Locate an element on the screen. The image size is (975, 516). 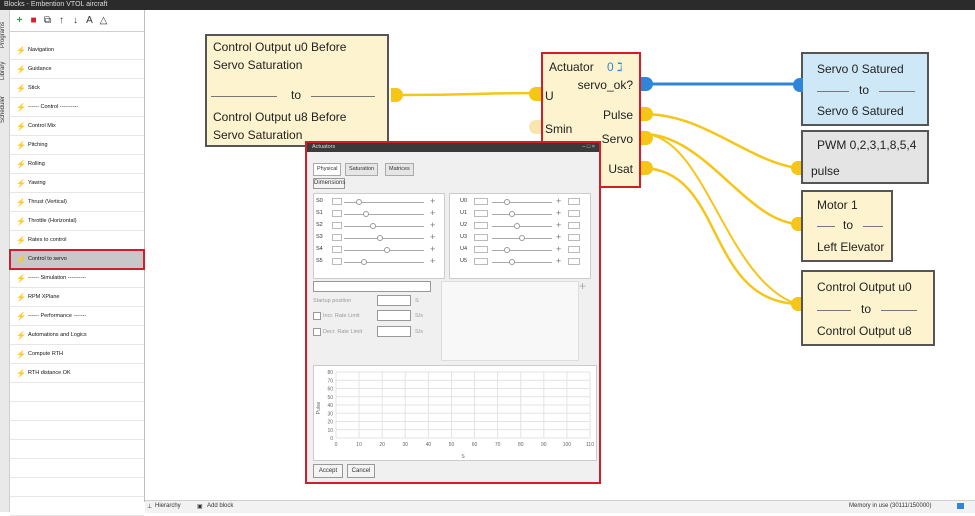
accept-button: Accept is located at coordinates (328, 471).